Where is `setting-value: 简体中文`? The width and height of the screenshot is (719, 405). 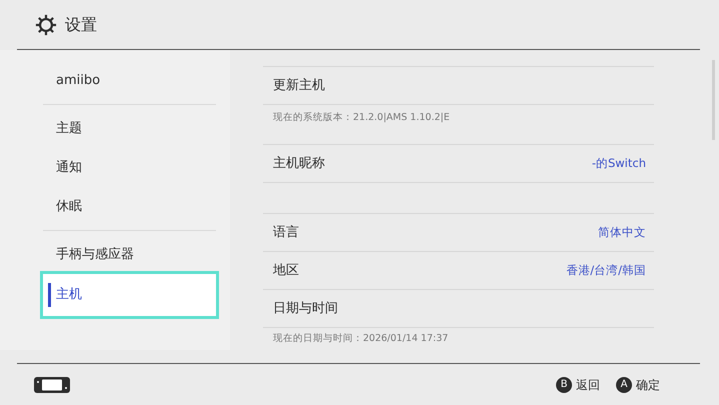 setting-value: 简体中文 is located at coordinates (622, 232).